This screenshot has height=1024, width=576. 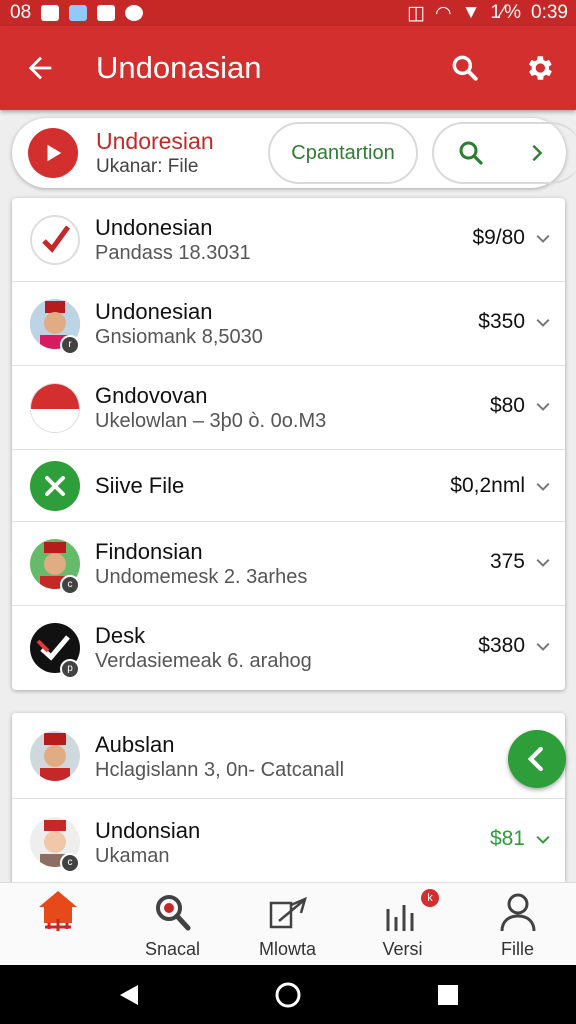 I want to click on nav-stats: k Versi, so click(x=402, y=924).